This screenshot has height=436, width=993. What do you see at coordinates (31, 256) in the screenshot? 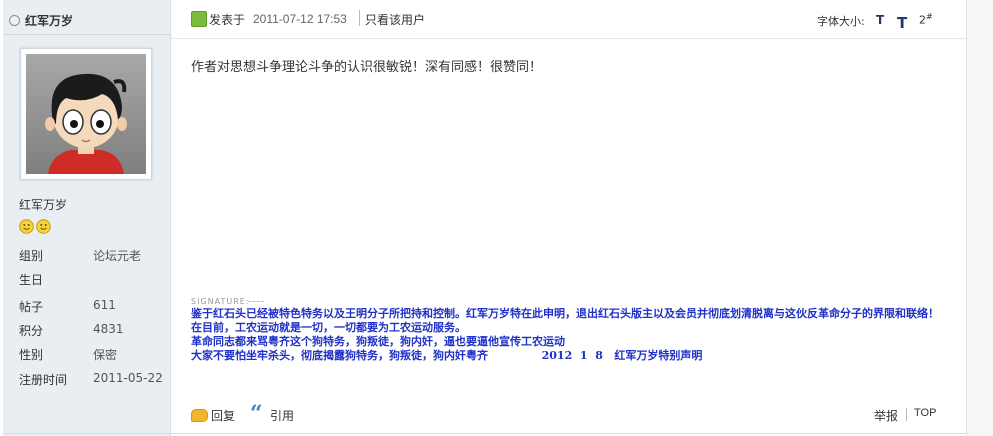
I see `info-key: 组别` at bounding box center [31, 256].